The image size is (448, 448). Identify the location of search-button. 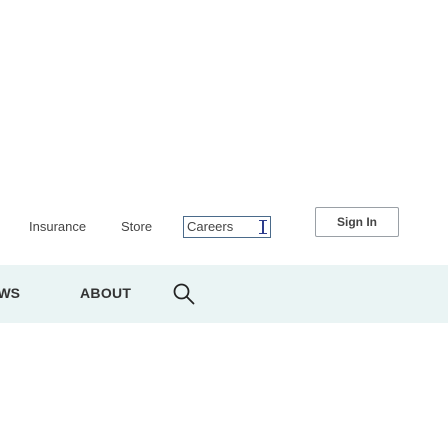
(184, 294).